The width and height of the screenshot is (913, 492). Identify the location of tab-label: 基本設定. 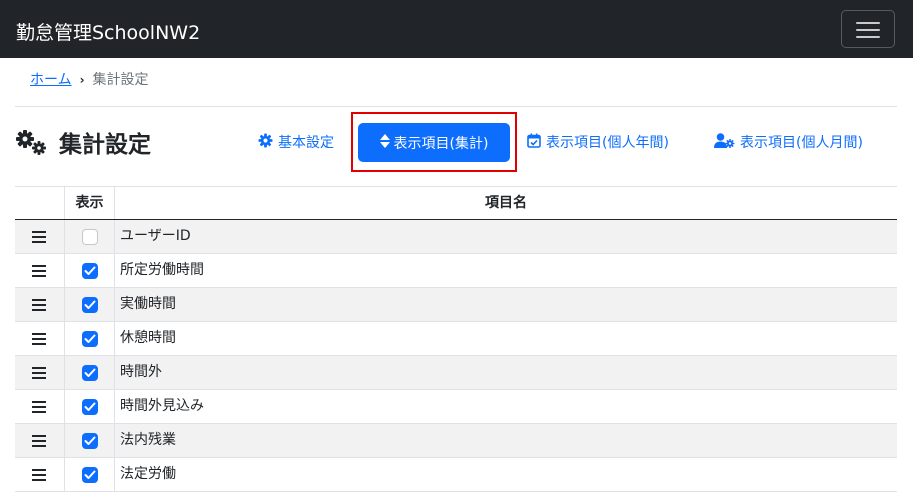
(306, 143).